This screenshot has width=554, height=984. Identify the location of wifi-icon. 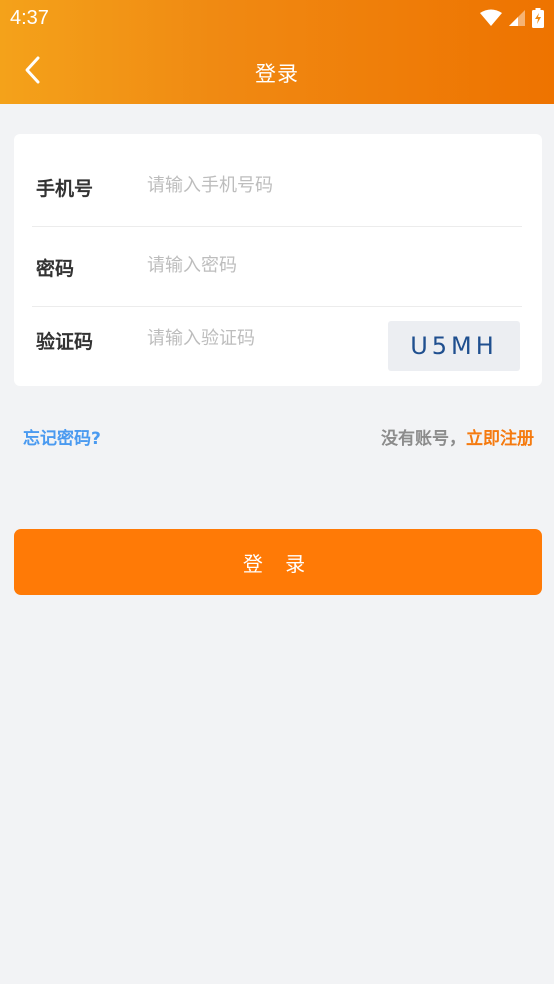
(491, 17).